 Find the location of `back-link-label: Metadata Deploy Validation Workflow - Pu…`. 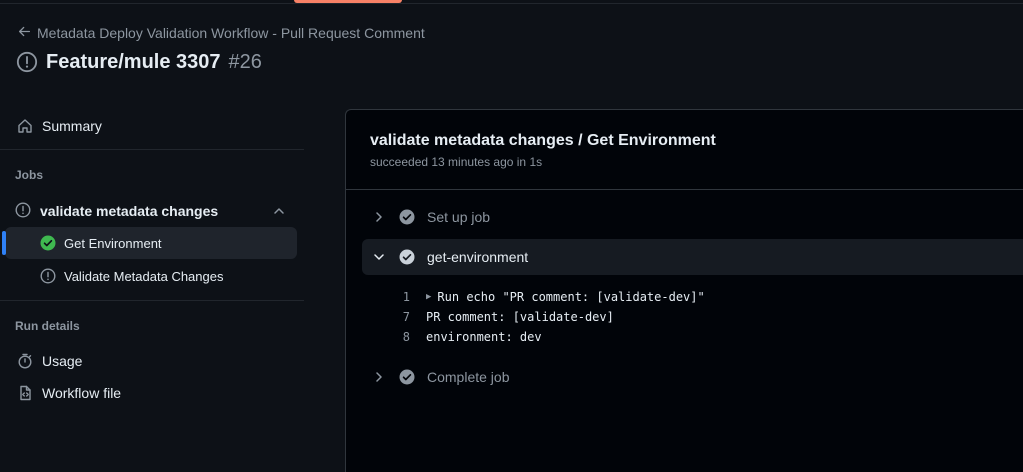

back-link-label: Metadata Deploy Validation Workflow - Pu… is located at coordinates (231, 33).